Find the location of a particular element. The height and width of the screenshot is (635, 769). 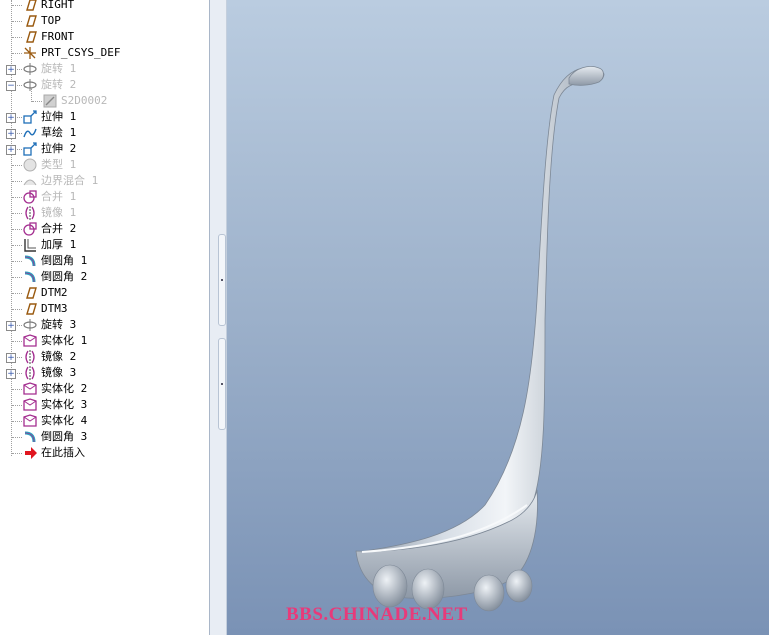

tree-item: FRONT is located at coordinates (105, 37).